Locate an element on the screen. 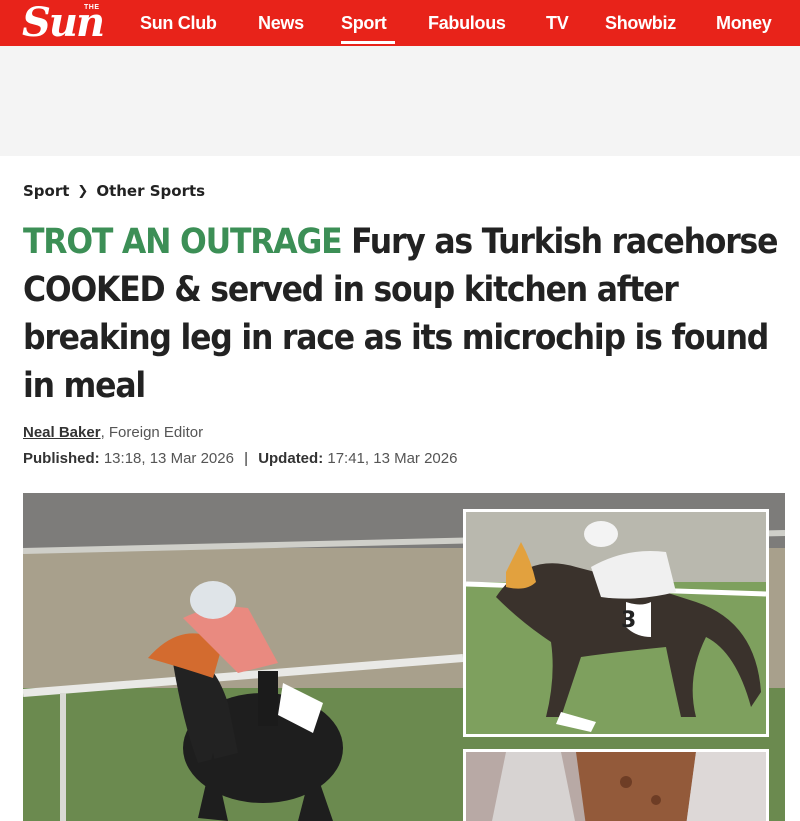  saddle-cloth-number: 3 is located at coordinates (628, 620).